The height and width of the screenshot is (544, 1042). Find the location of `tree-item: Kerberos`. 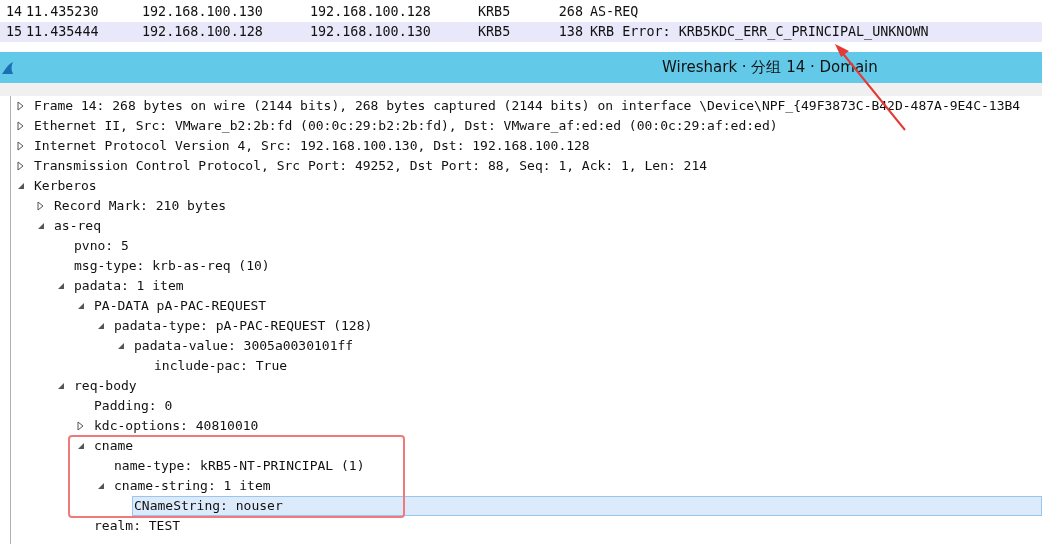

tree-item: Kerberos is located at coordinates (65, 186).